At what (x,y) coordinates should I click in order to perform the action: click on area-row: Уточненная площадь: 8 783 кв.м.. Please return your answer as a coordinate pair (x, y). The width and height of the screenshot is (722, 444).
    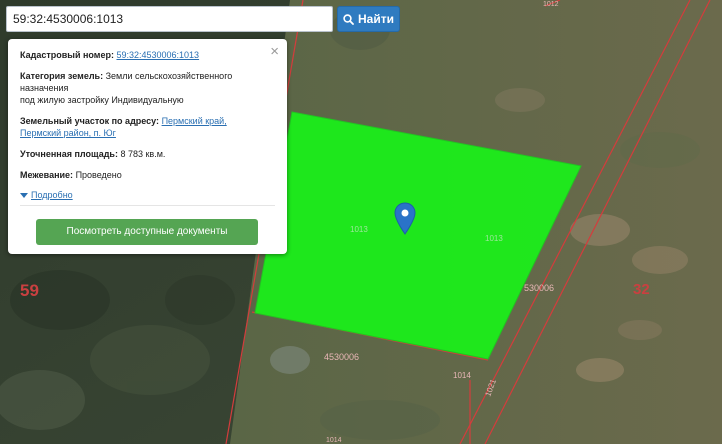
    Looking at the image, I should click on (147, 154).